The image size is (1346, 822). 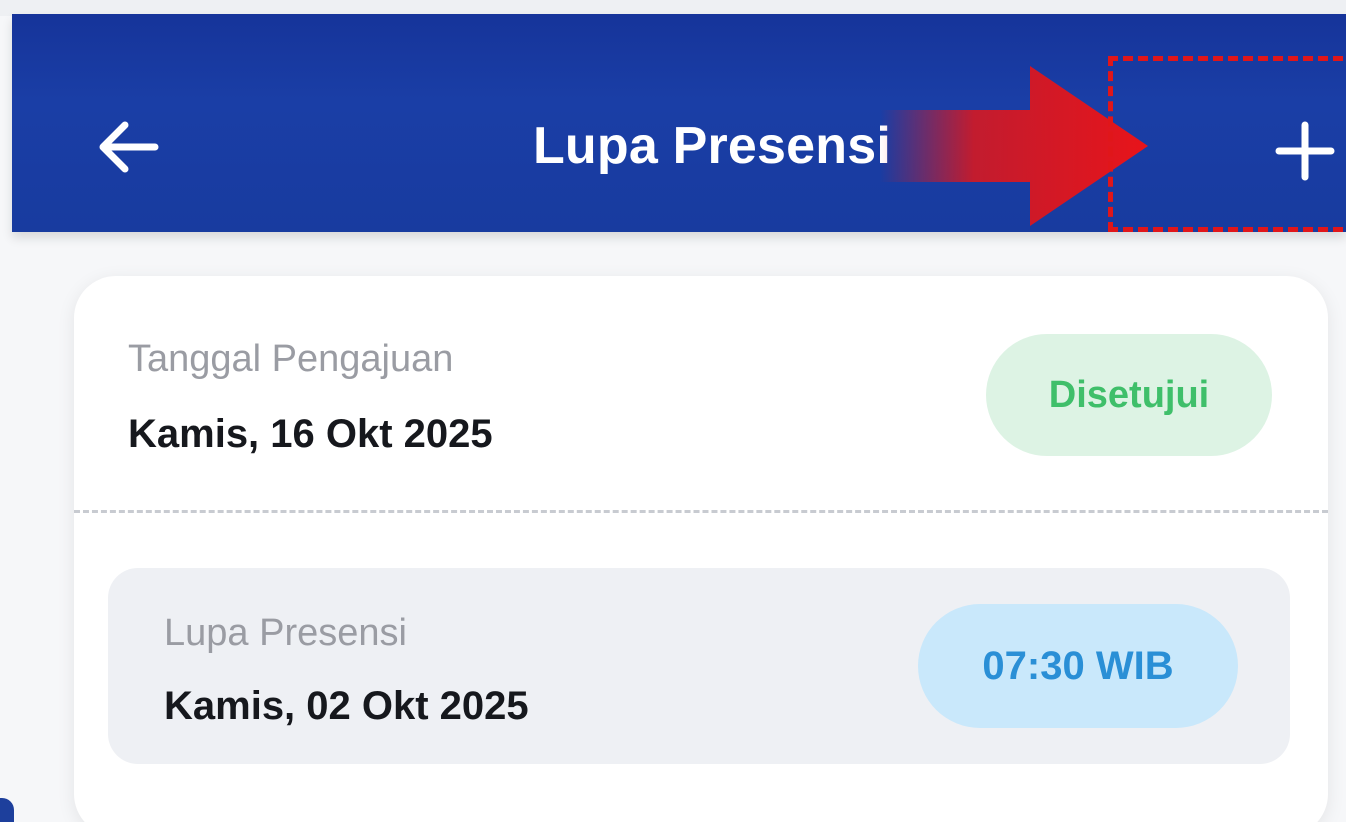 What do you see at coordinates (346, 706) in the screenshot?
I see `detail-date-value: Kamis, 02 Okt 2025` at bounding box center [346, 706].